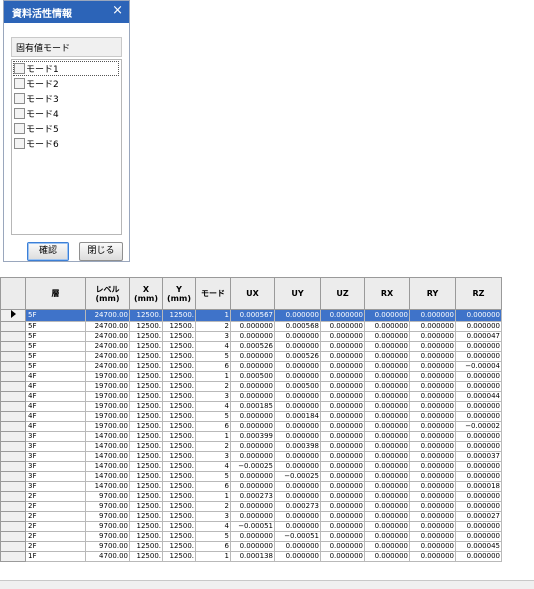 This screenshot has width=534, height=589. What do you see at coordinates (36, 143) in the screenshot?
I see `mode-6-checkbox: モード6` at bounding box center [36, 143].